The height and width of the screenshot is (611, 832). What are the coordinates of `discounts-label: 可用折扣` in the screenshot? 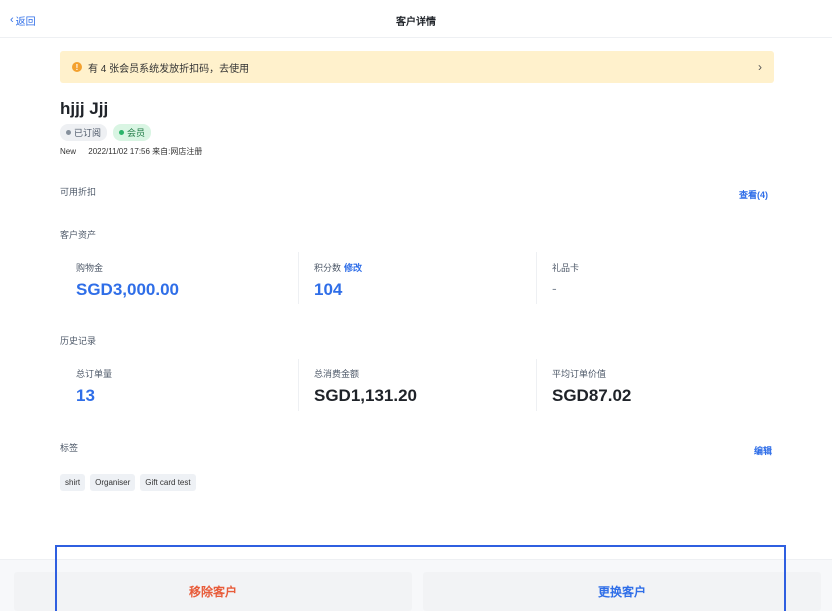 It's located at (78, 192).